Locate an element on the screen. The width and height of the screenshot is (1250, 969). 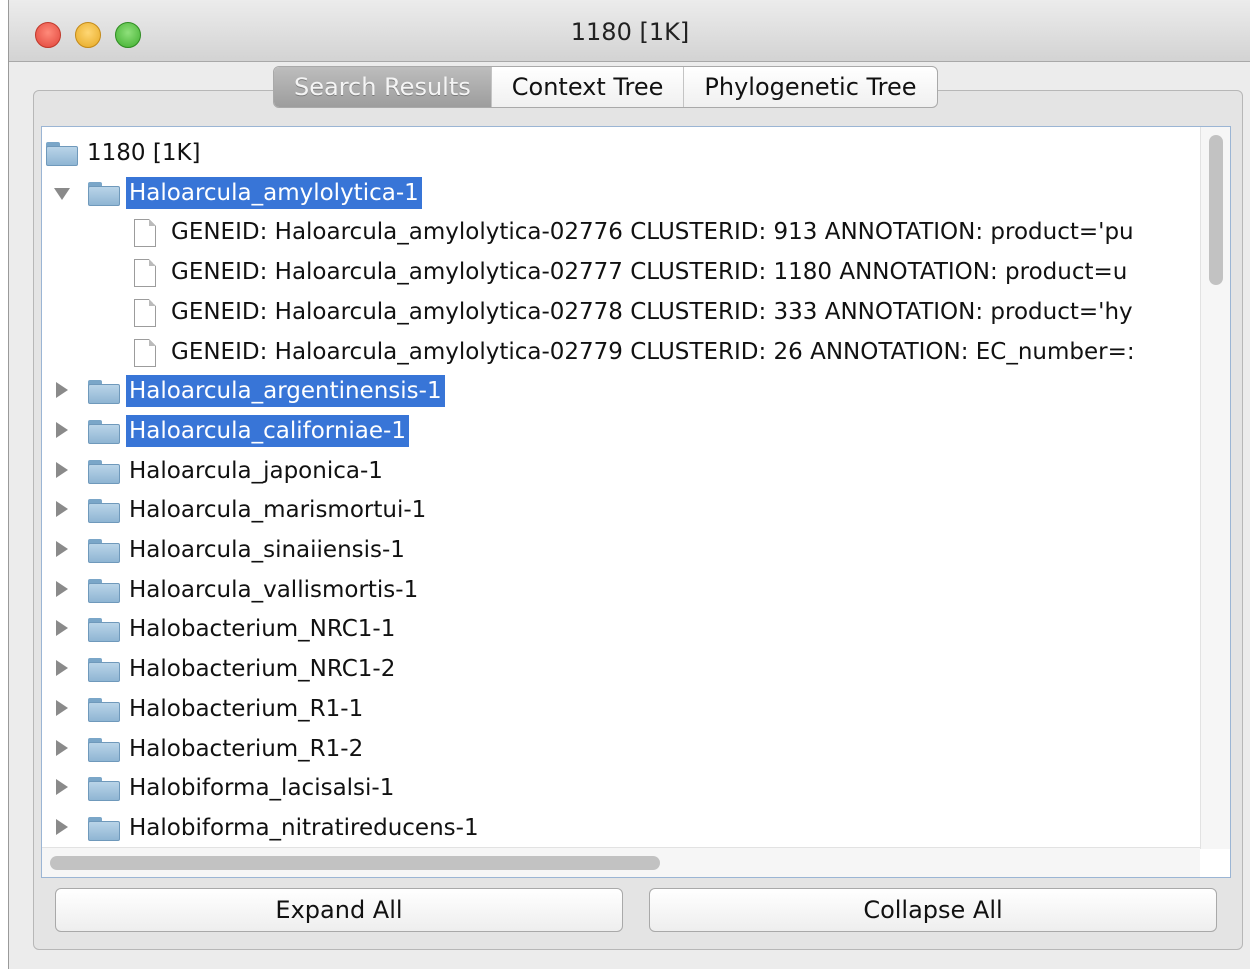
tree-node-label: Halobacterium_NRC1-2 is located at coordinates (262, 669).